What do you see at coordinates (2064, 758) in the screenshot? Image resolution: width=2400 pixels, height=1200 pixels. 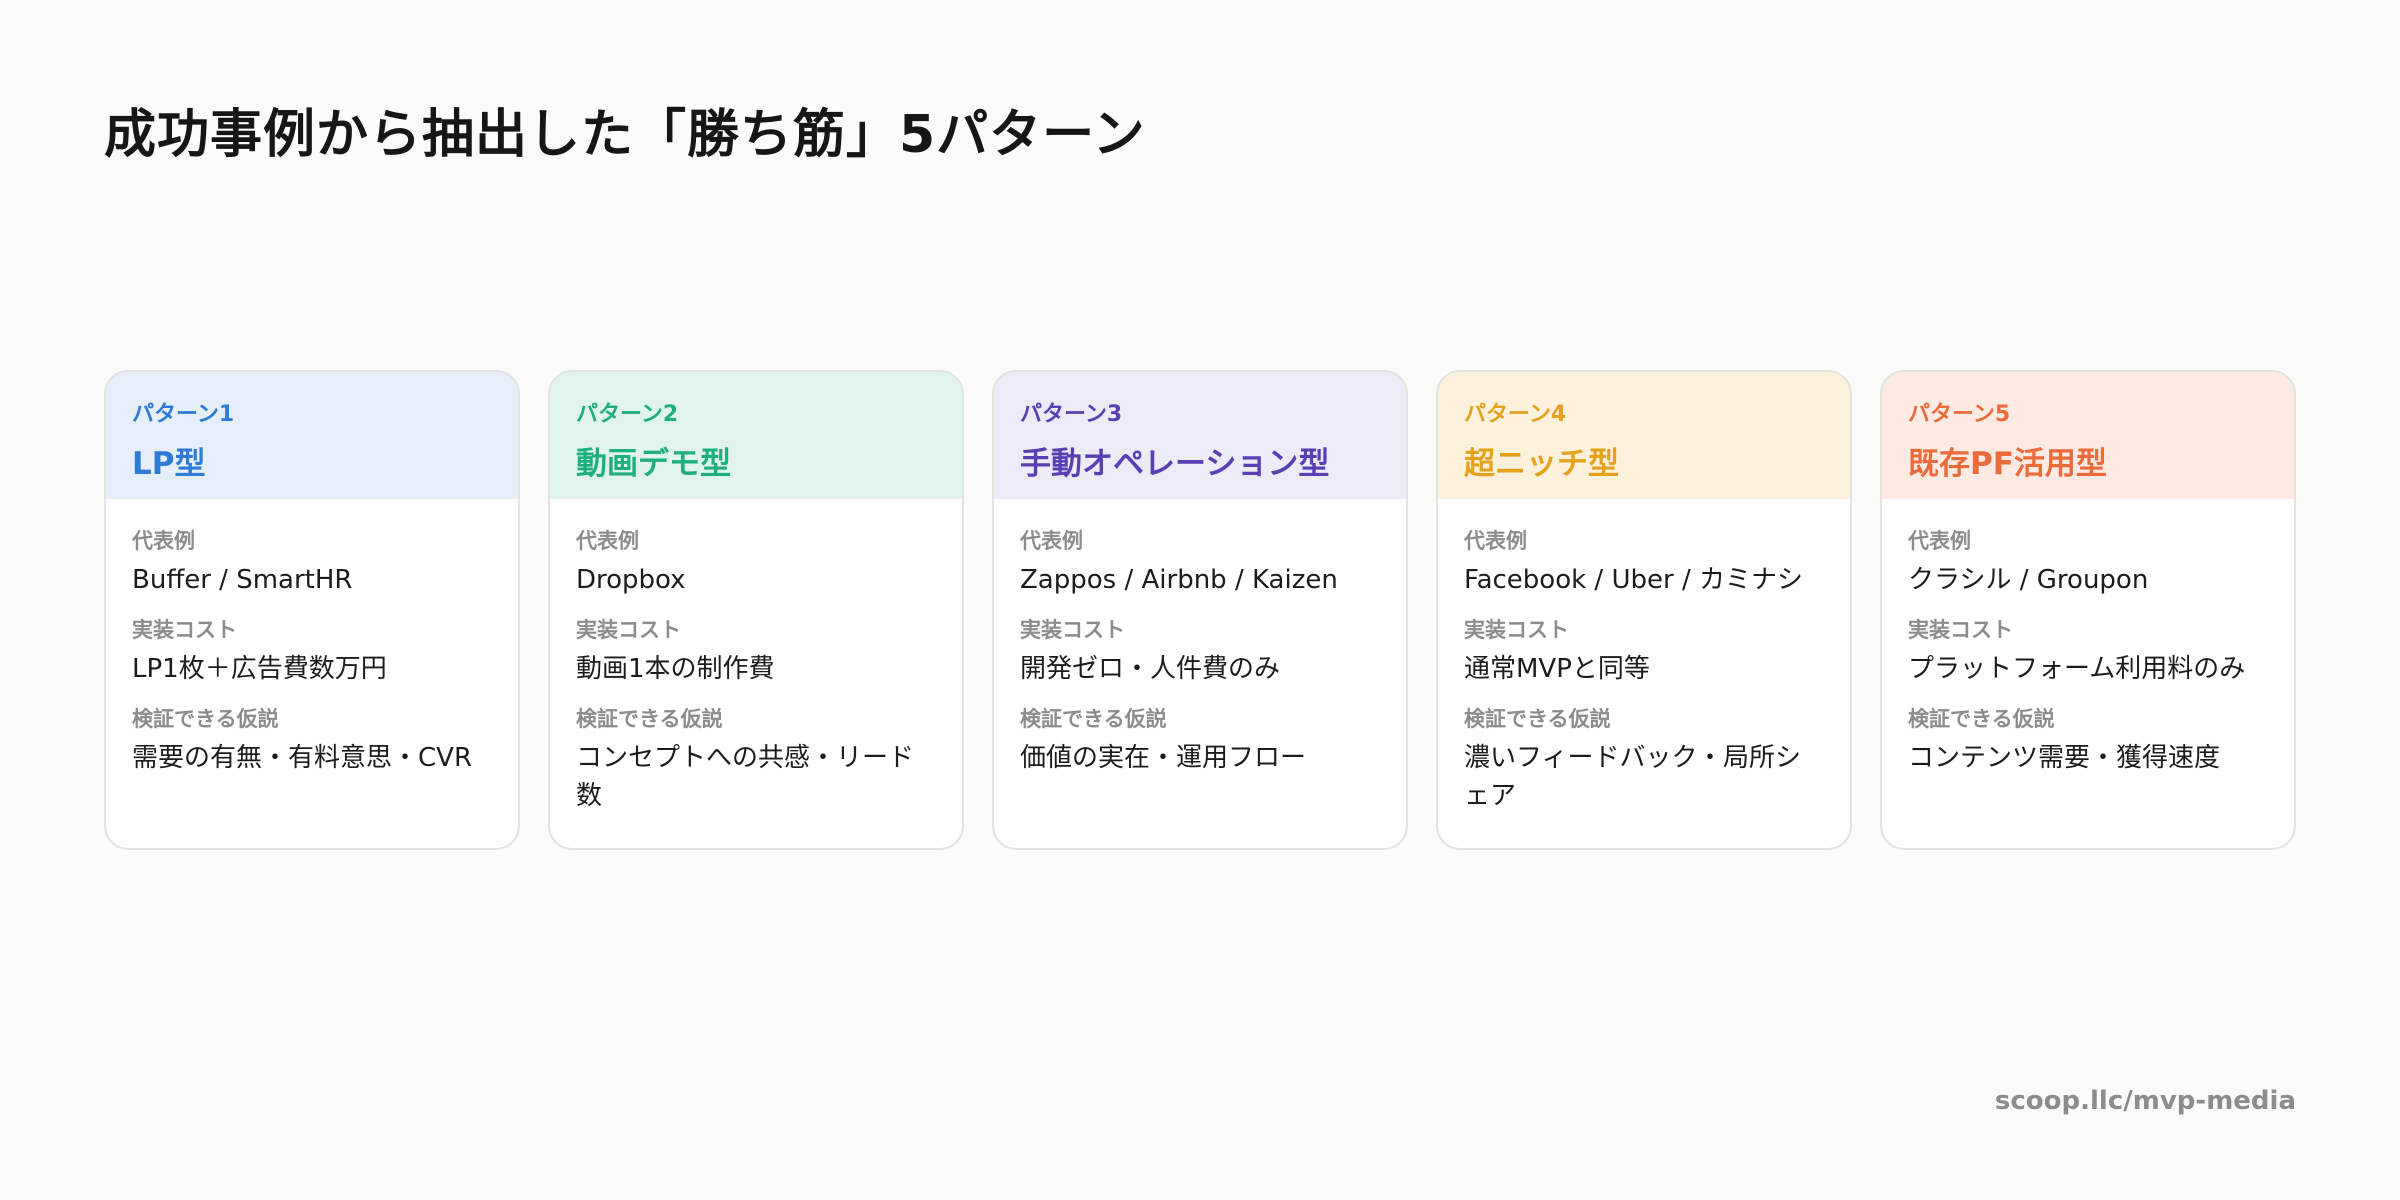 I see `hypothesis-value: コンテンツ需要・獲得速度` at bounding box center [2064, 758].